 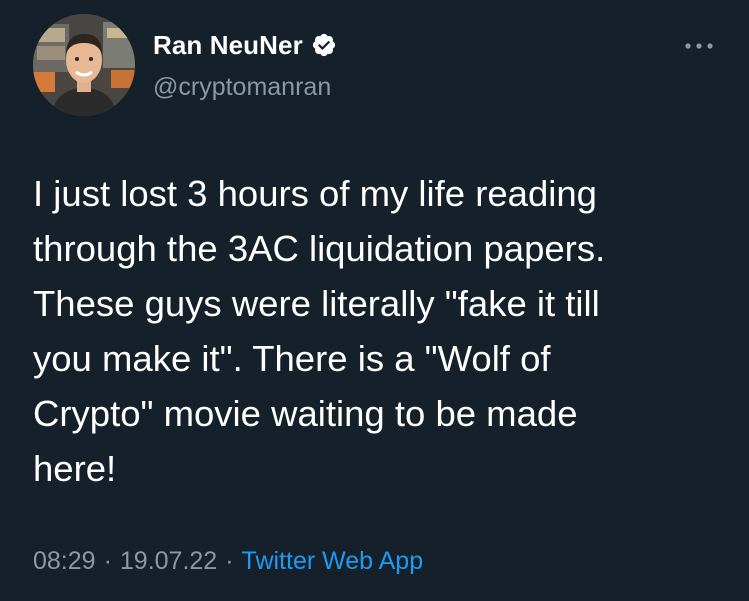 I want to click on profile-photo-icon, so click(x=84, y=65).